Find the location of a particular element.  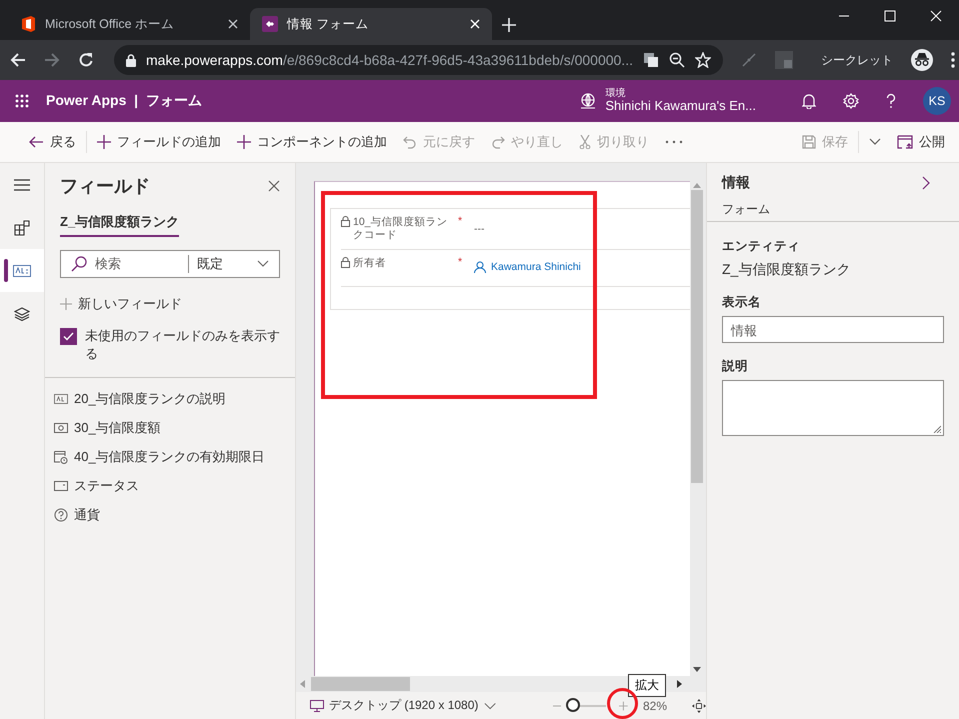

owner-link: Kawamura Shinichi is located at coordinates (527, 268).